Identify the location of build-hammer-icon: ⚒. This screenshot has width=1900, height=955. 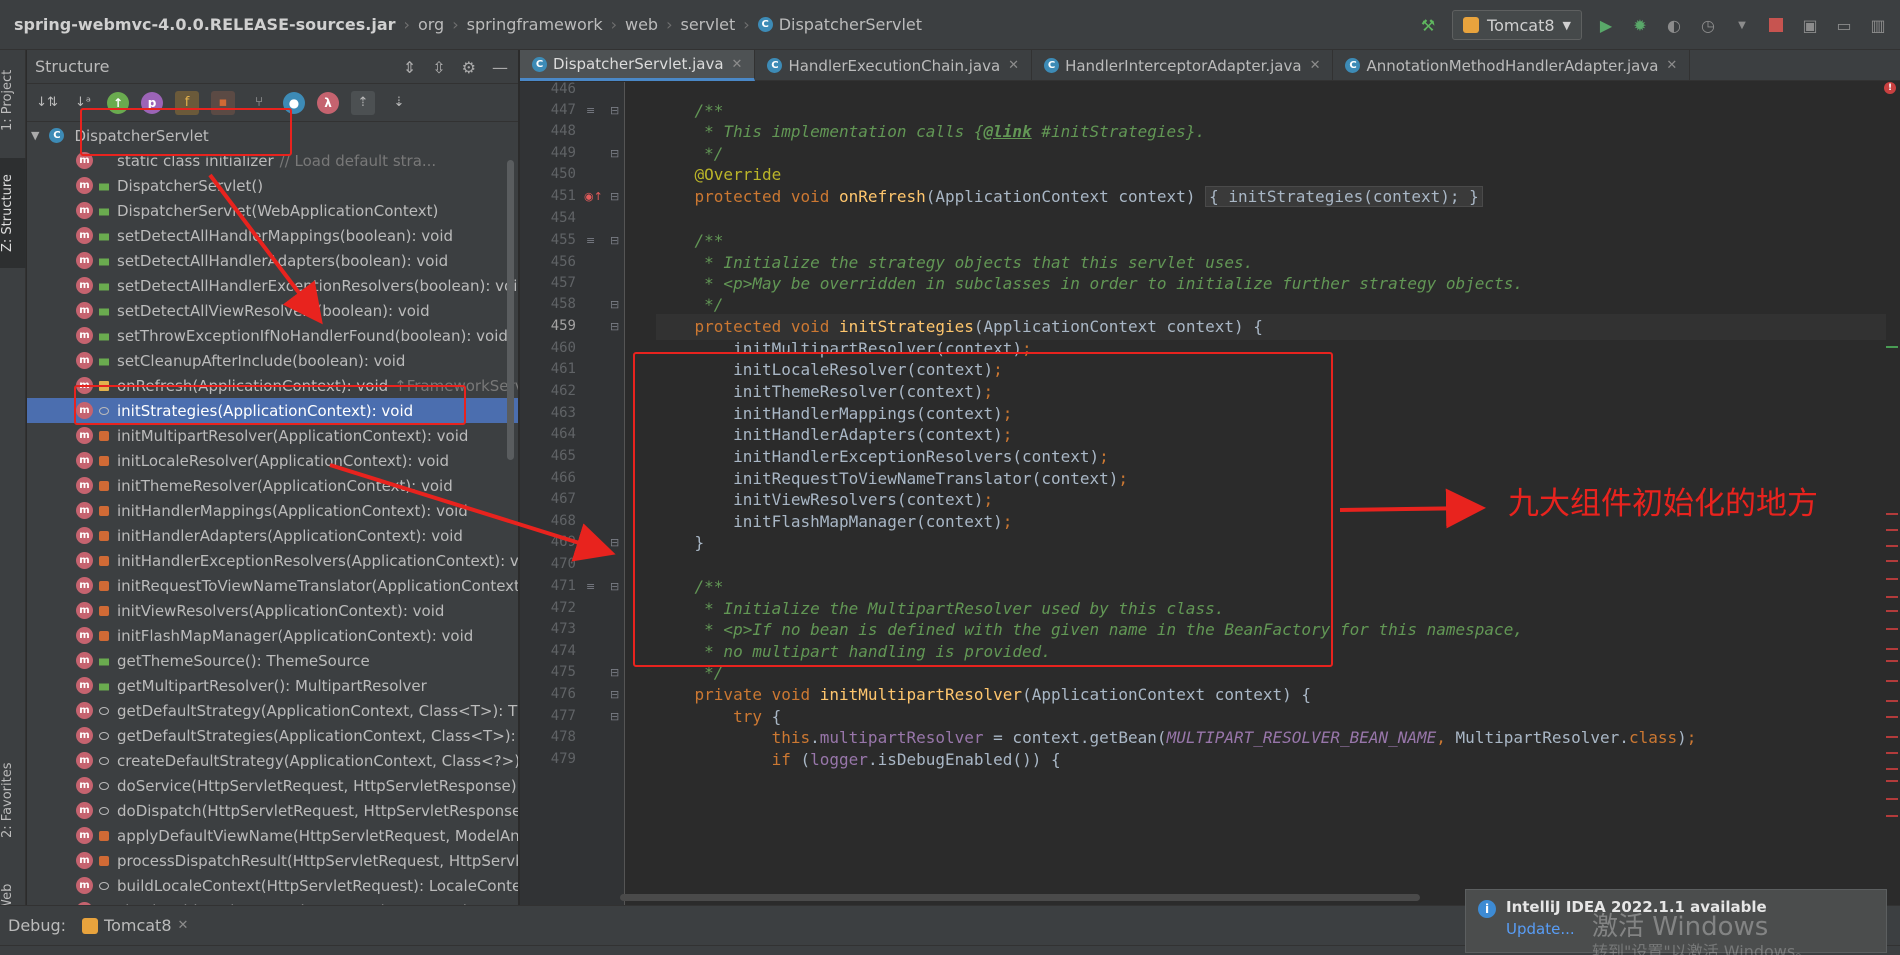
(1428, 25).